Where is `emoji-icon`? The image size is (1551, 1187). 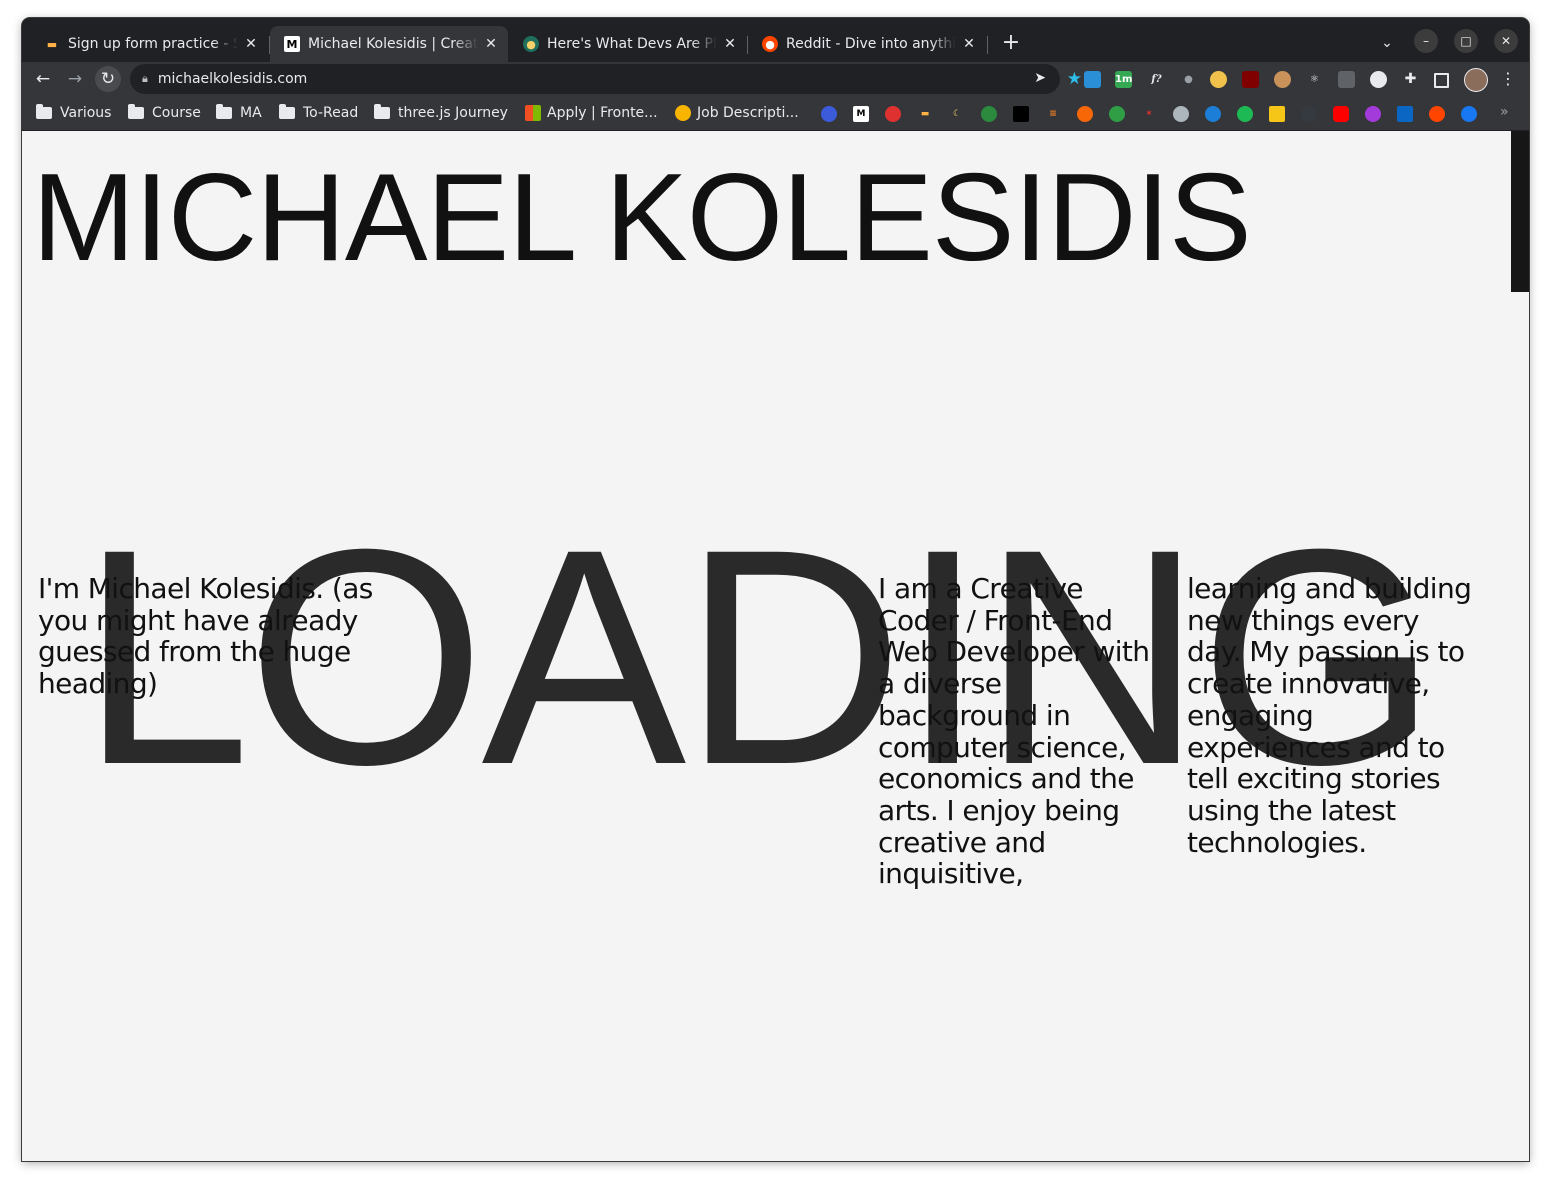 emoji-icon is located at coordinates (683, 113).